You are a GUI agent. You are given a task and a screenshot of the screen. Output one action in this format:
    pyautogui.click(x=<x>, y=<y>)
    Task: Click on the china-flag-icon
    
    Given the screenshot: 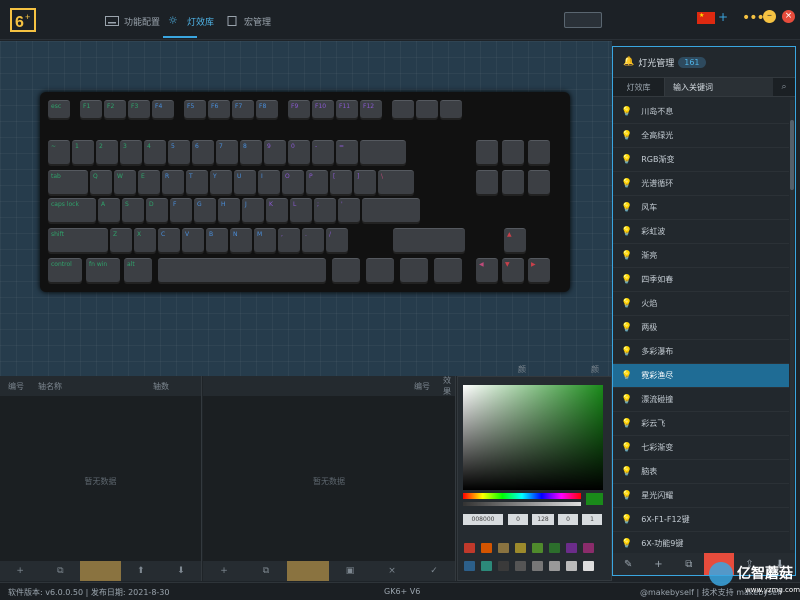 What is the action you would take?
    pyautogui.click(x=706, y=18)
    